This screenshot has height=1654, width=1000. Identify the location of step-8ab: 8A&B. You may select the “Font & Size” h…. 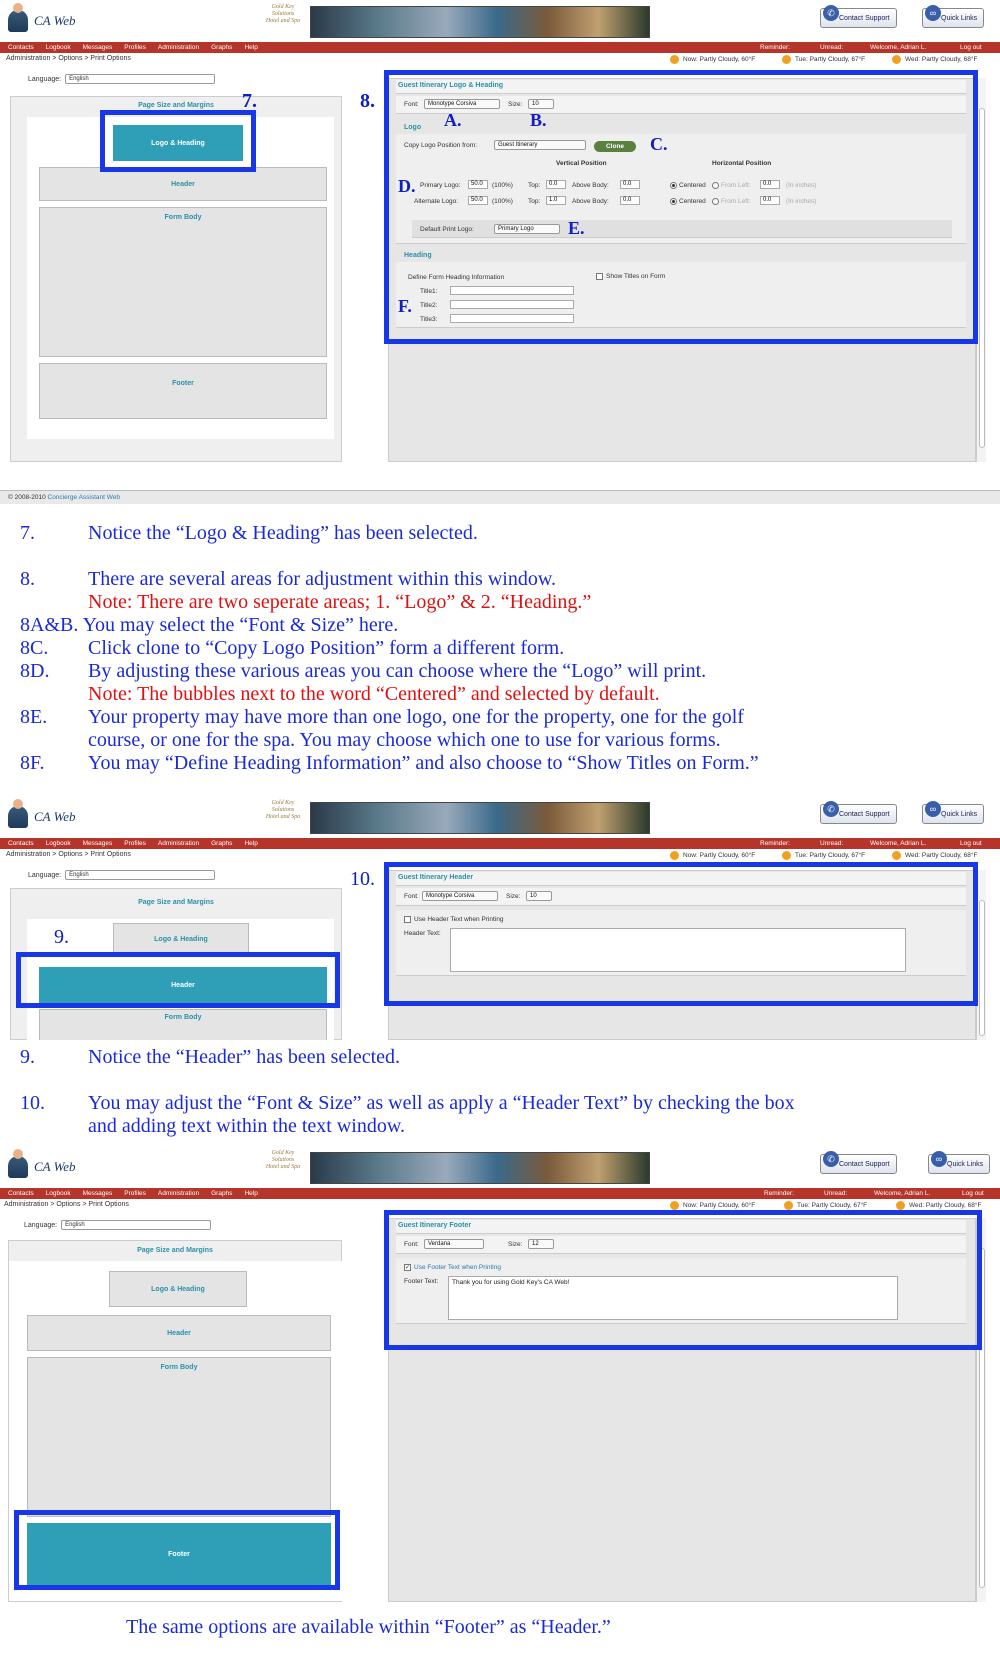
(209, 625).